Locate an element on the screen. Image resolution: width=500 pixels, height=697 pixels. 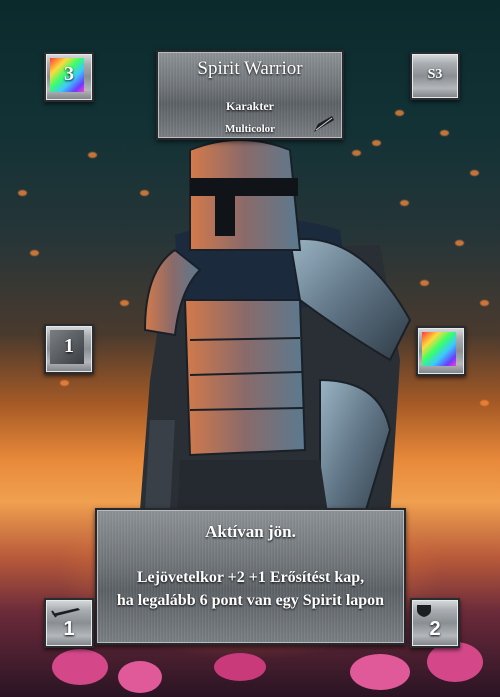
set-code: S3 is located at coordinates (435, 74).